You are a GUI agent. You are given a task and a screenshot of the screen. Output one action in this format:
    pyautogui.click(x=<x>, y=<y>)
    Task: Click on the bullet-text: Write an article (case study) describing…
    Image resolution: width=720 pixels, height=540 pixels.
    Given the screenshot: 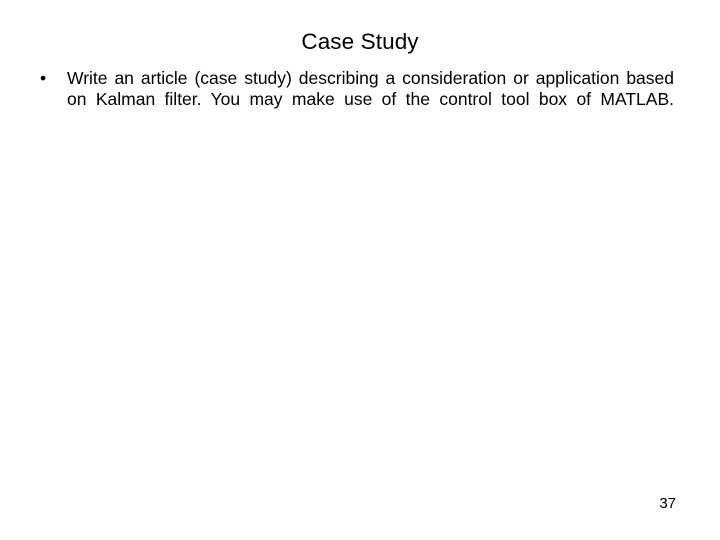 What is the action you would take?
    pyautogui.click(x=370, y=88)
    